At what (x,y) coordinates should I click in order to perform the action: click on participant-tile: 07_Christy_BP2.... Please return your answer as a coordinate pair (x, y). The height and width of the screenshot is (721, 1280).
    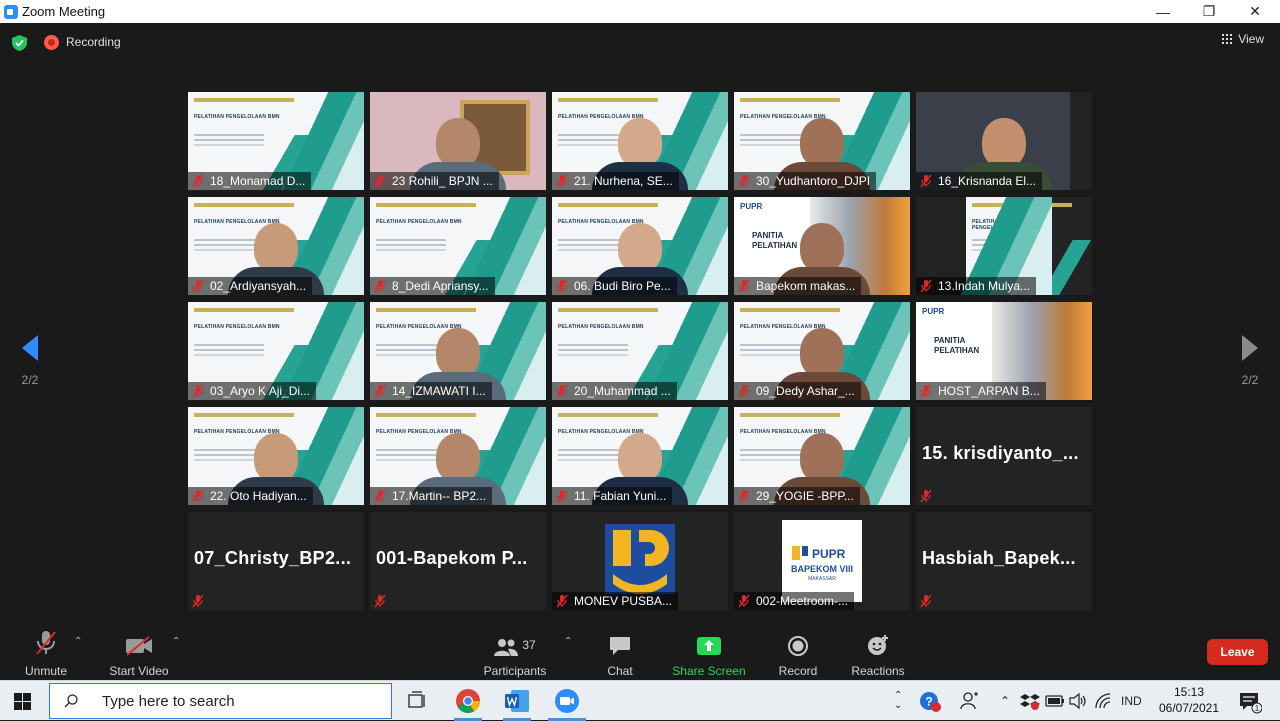
    Looking at the image, I should click on (276, 561).